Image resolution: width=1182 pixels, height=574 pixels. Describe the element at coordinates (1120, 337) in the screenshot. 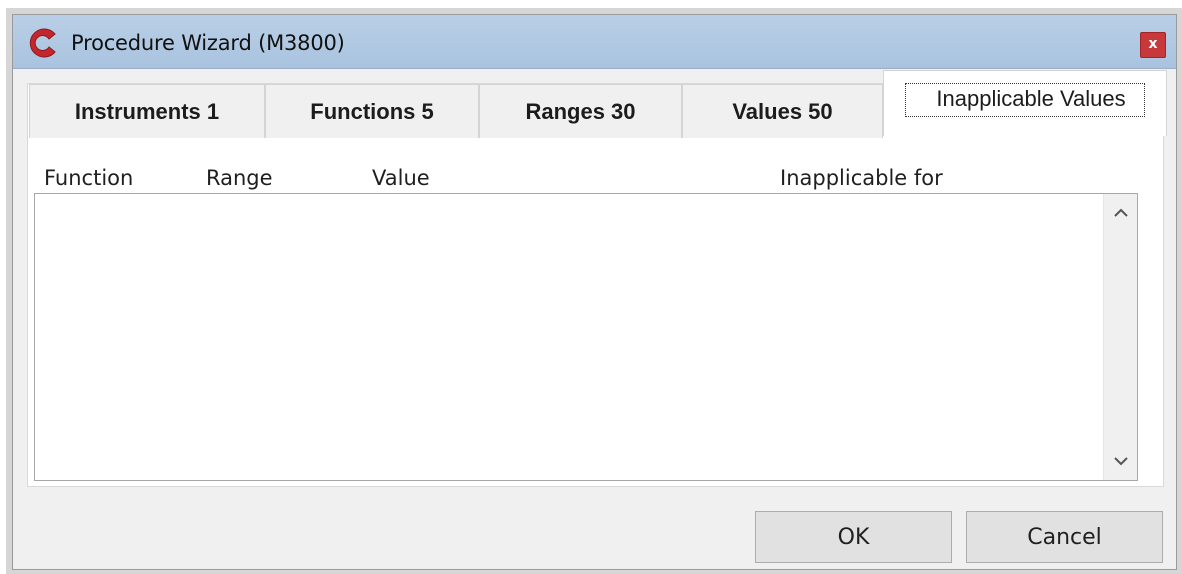

I see `vertical-scrollbar` at that location.